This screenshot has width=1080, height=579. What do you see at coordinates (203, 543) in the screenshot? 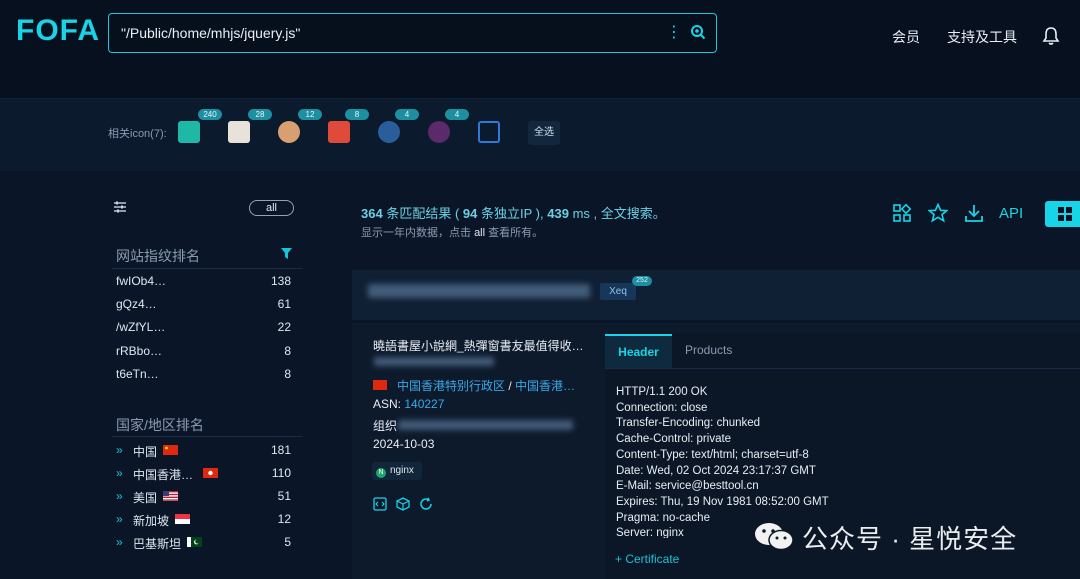
I see `country-row: » 巴基斯坦 5` at bounding box center [203, 543].